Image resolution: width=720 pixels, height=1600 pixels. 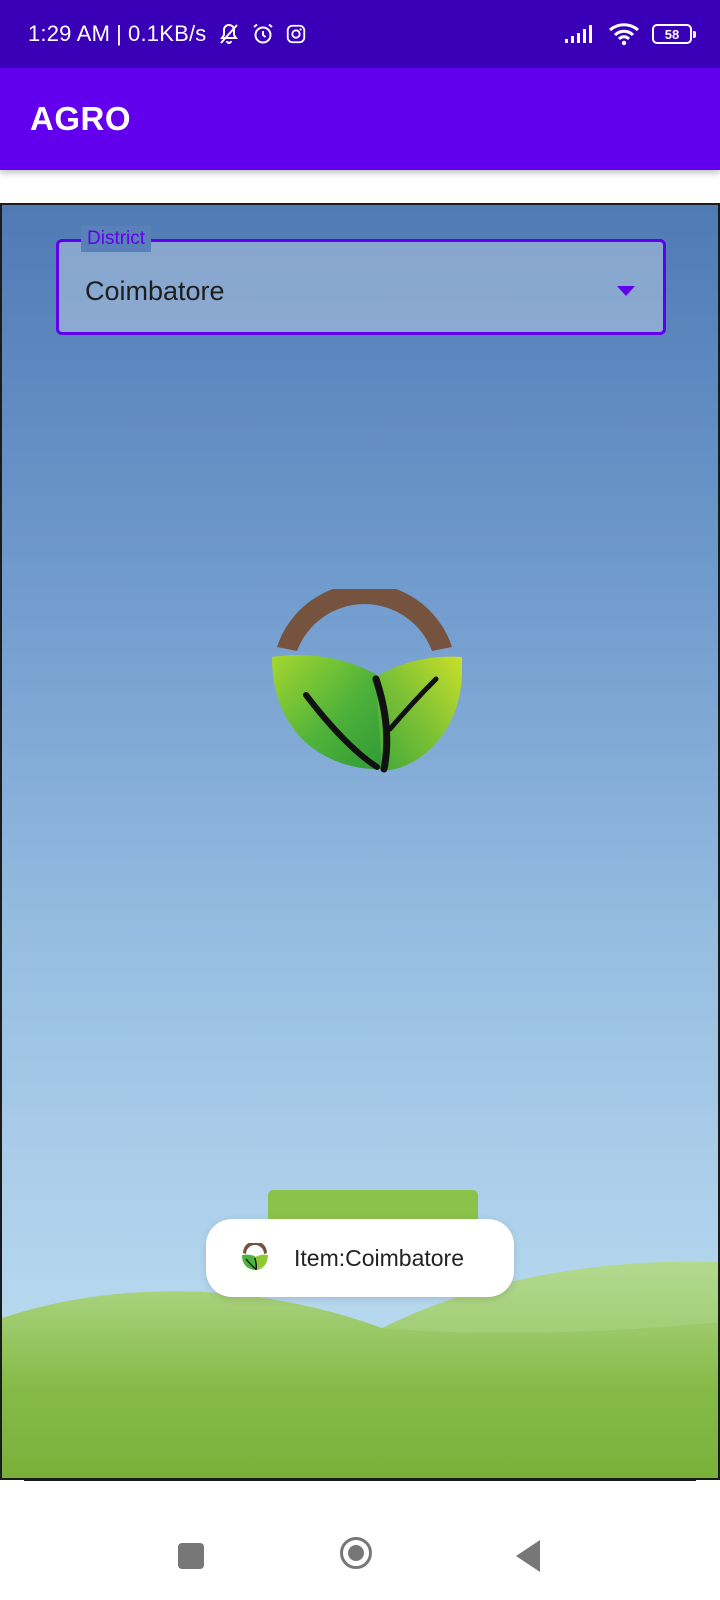 What do you see at coordinates (262, 33) in the screenshot?
I see `alarm-icon` at bounding box center [262, 33].